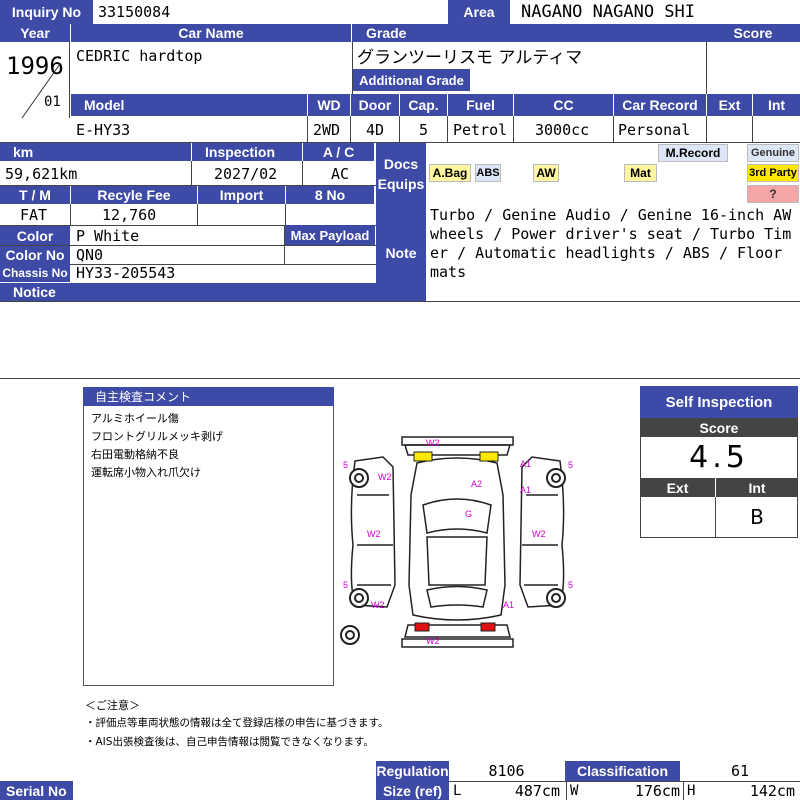 The height and width of the screenshot is (800, 800). What do you see at coordinates (247, 152) in the screenshot?
I see `inspection-label: Inspection` at bounding box center [247, 152].